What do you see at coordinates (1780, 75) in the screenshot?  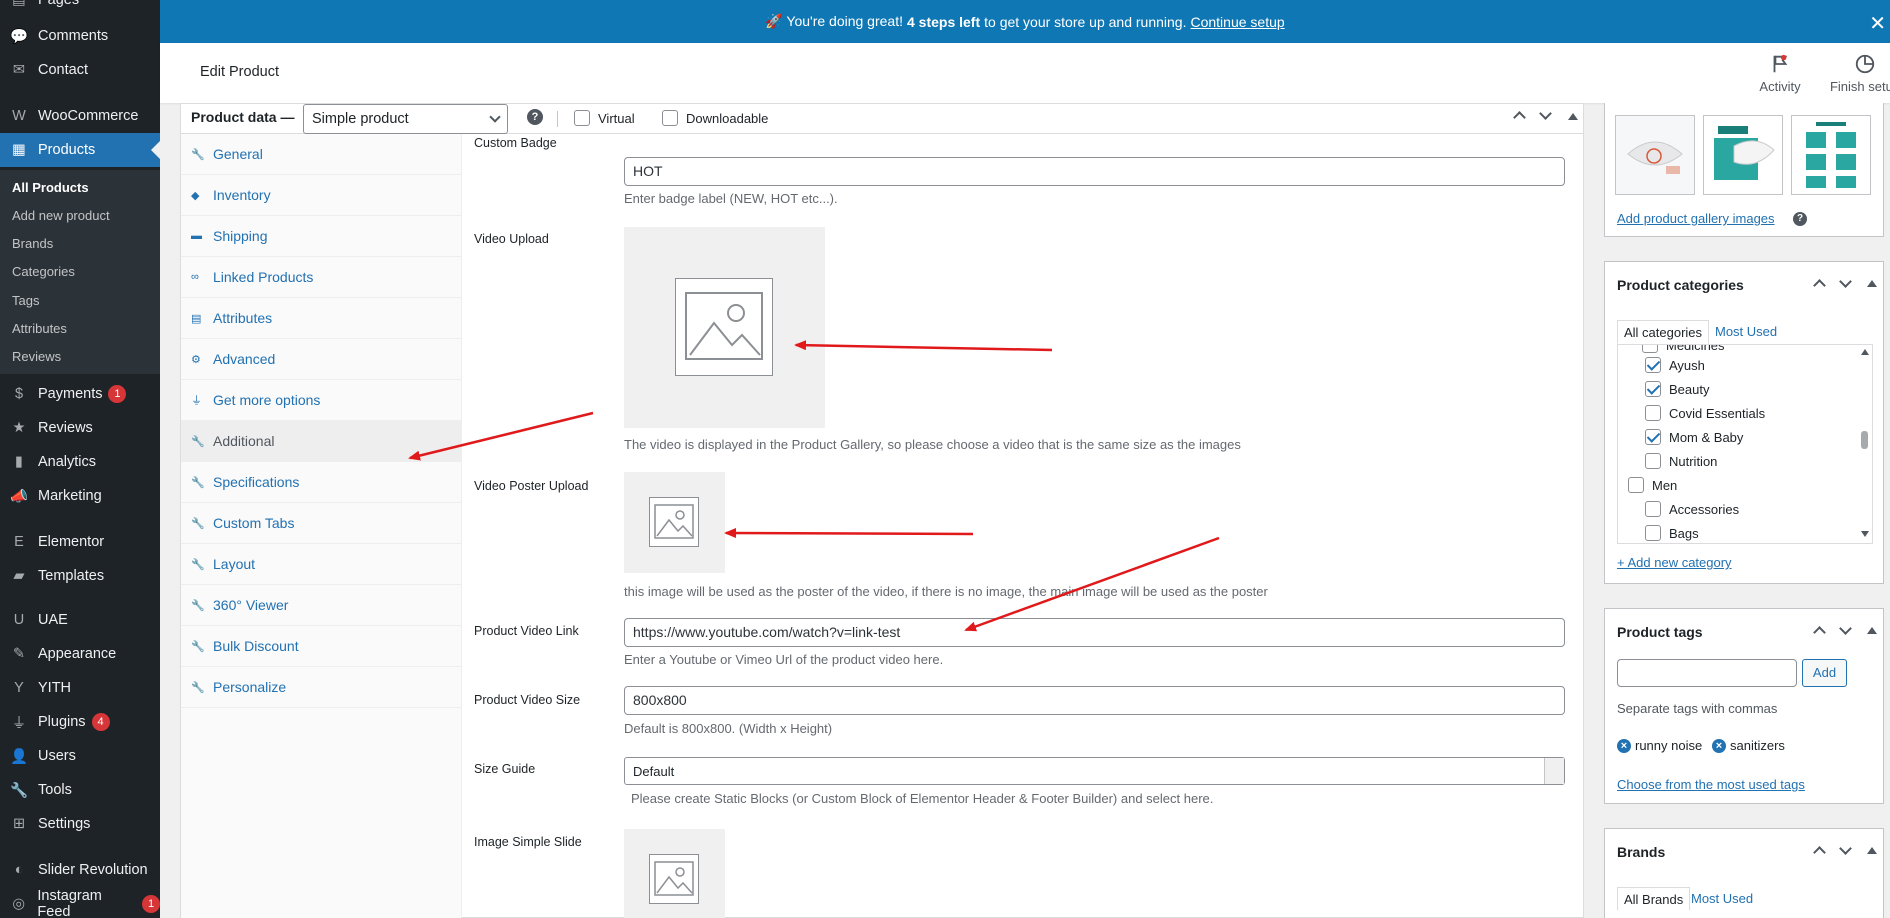 I see `activity-button: Activity` at bounding box center [1780, 75].